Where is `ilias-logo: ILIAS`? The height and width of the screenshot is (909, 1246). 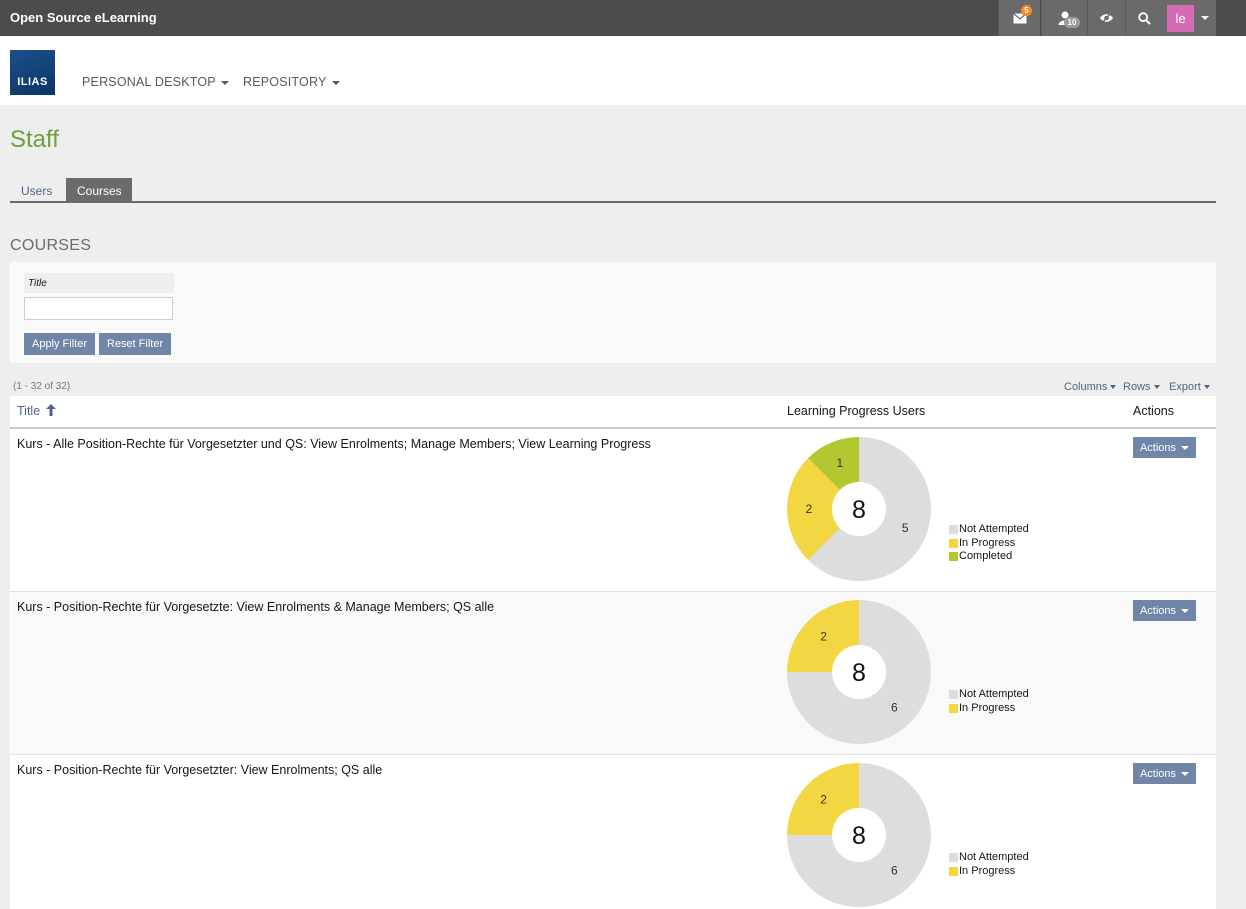 ilias-logo: ILIAS is located at coordinates (32, 72).